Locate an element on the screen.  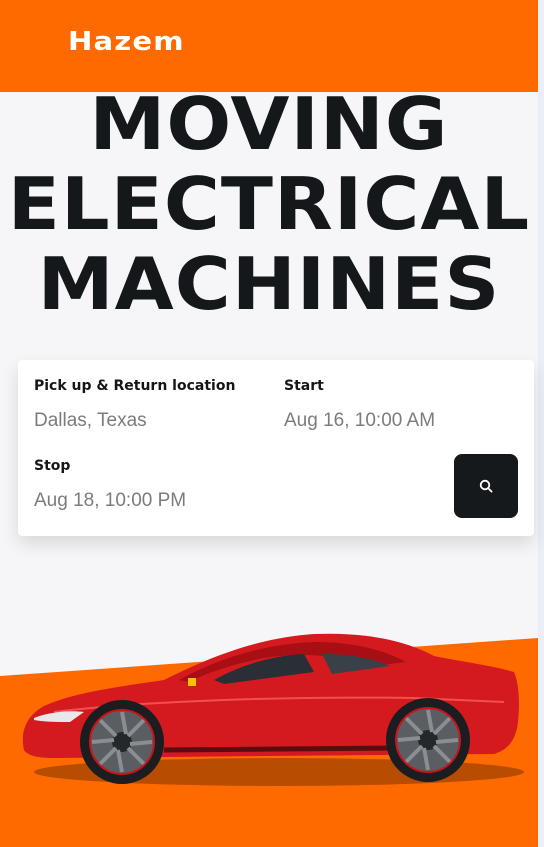
hero-line-1: MOVING is located at coordinates (269, 124).